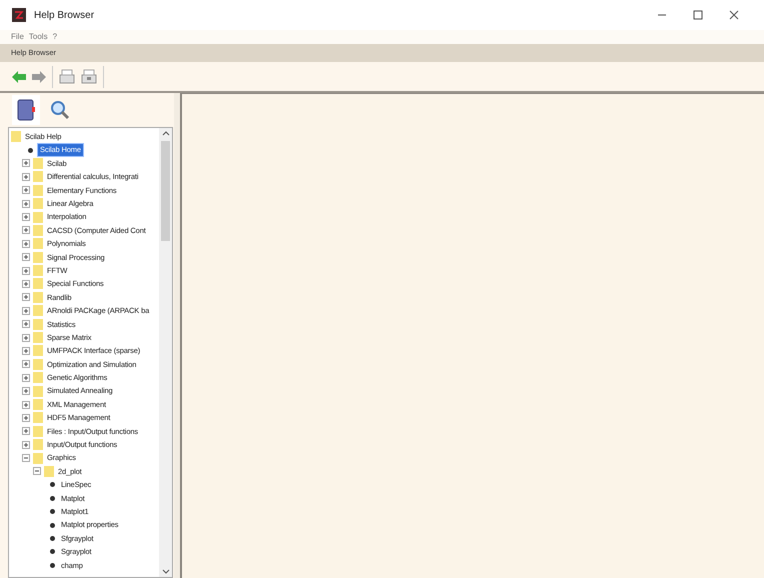 The image size is (764, 578). Describe the element at coordinates (165, 191) in the screenshot. I see `scrollbar-thumb` at that location.